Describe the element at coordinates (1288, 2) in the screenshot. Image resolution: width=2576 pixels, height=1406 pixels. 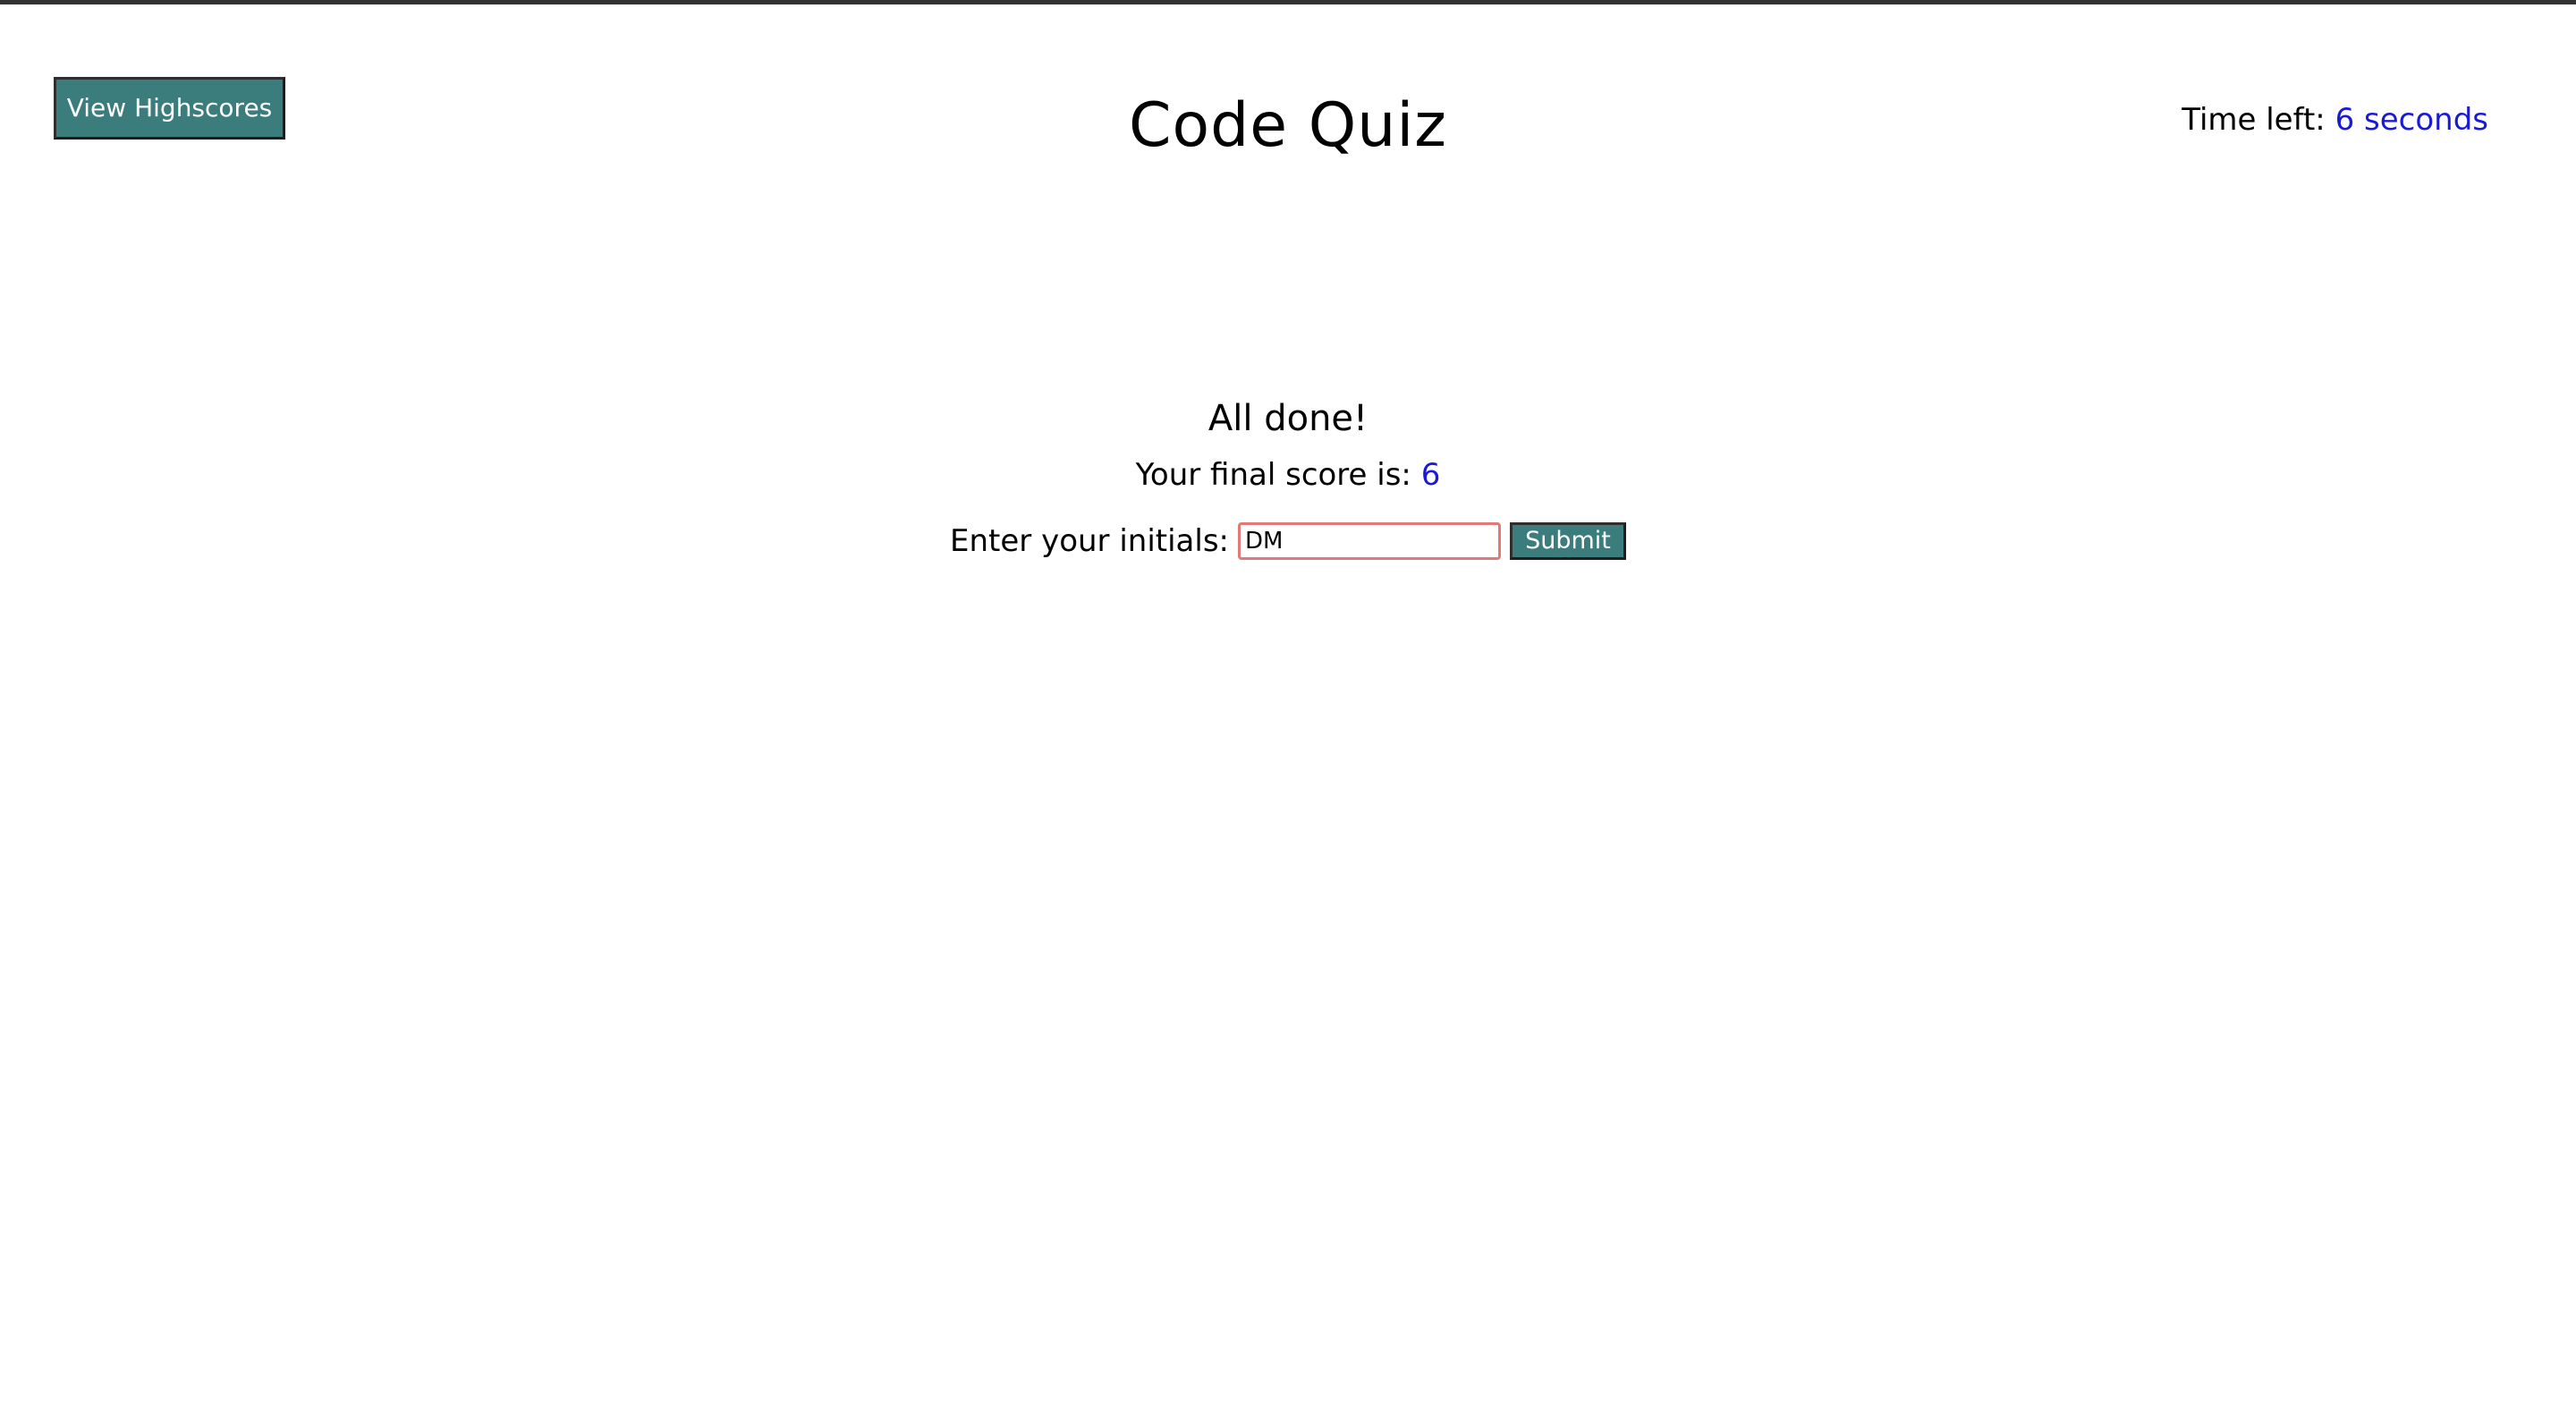
I see `top-border` at that location.